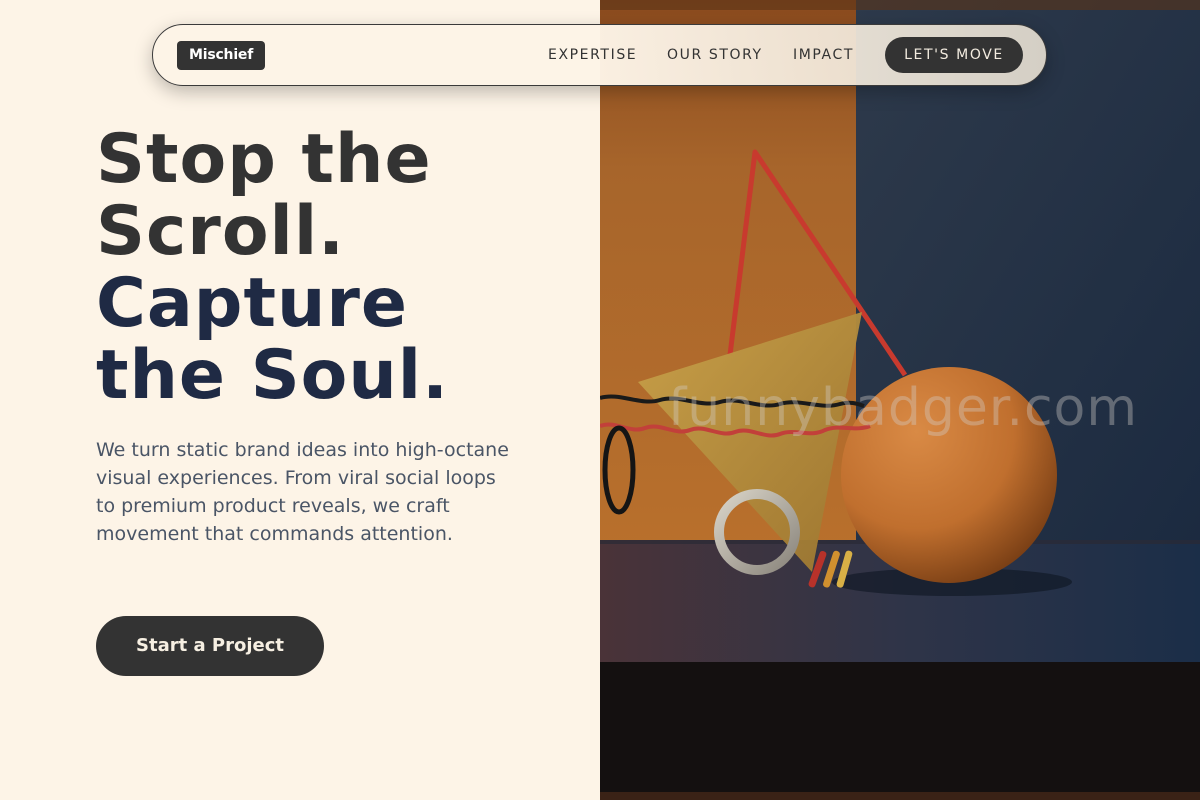 This screenshot has width=1200, height=800. I want to click on lets-move-button: LET'S MOVE, so click(954, 55).